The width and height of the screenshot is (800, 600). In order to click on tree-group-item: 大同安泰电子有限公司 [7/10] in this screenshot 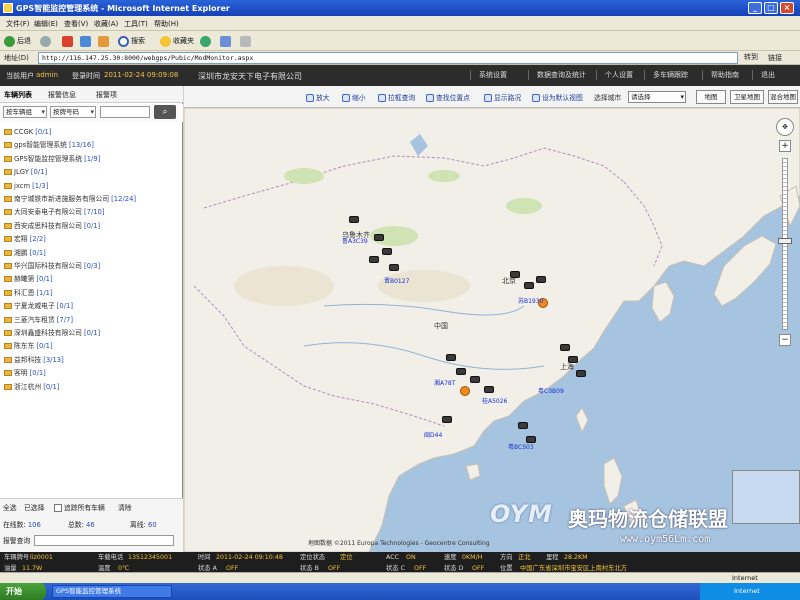, I will do `click(54, 212)`.